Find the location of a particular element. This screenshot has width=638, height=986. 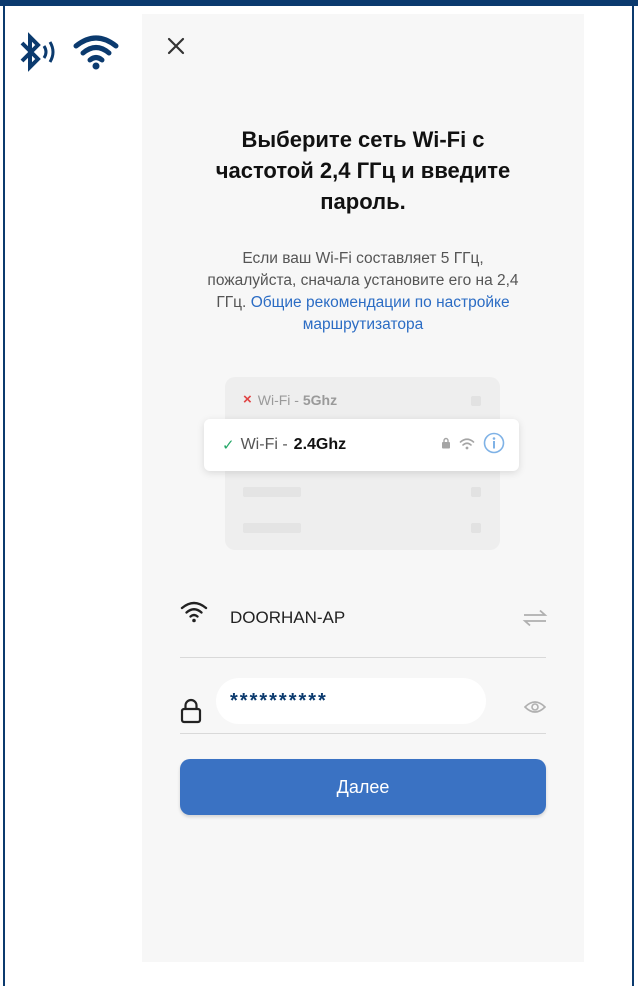

router-guide-link-continued: маршрутизатора is located at coordinates (363, 324).